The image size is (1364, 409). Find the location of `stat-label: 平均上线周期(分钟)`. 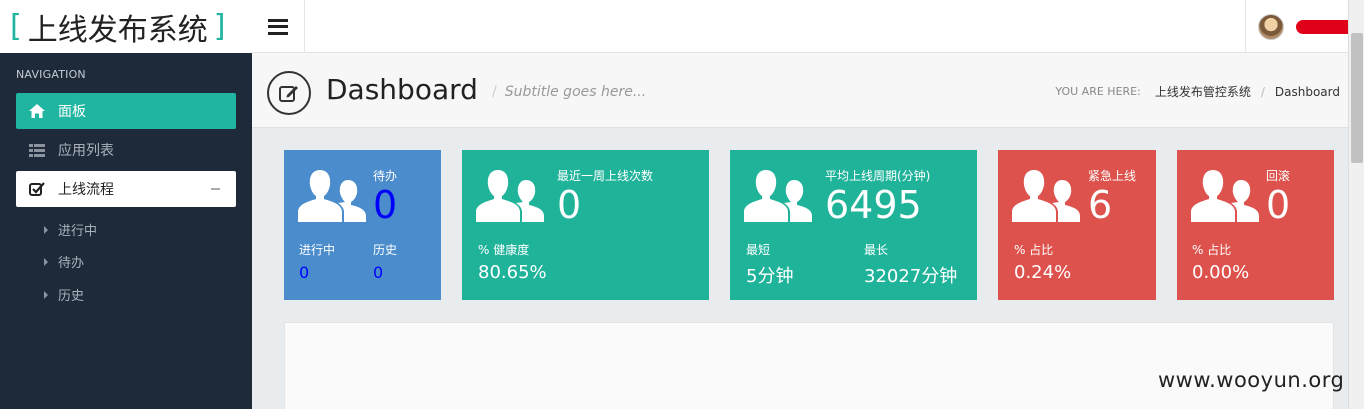

stat-label: 平均上线周期(分钟) is located at coordinates (878, 176).